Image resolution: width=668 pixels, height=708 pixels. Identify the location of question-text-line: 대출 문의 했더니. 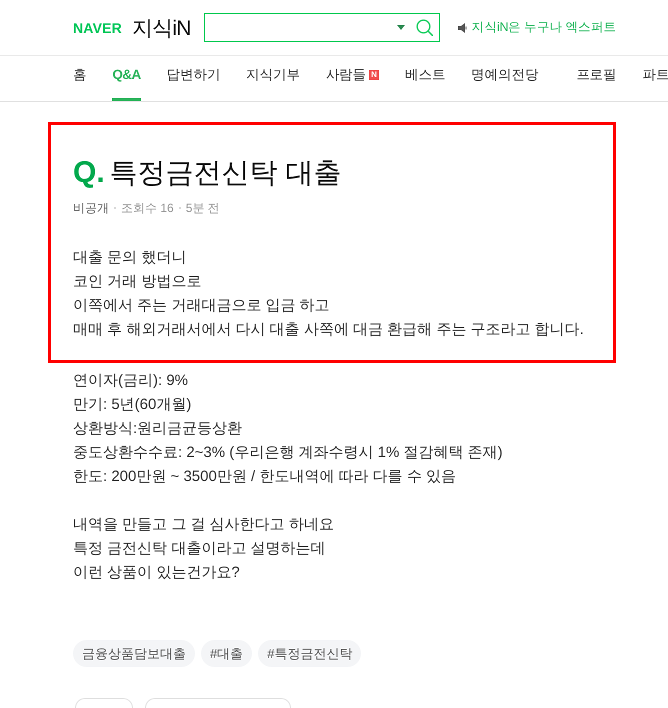
(129, 258).